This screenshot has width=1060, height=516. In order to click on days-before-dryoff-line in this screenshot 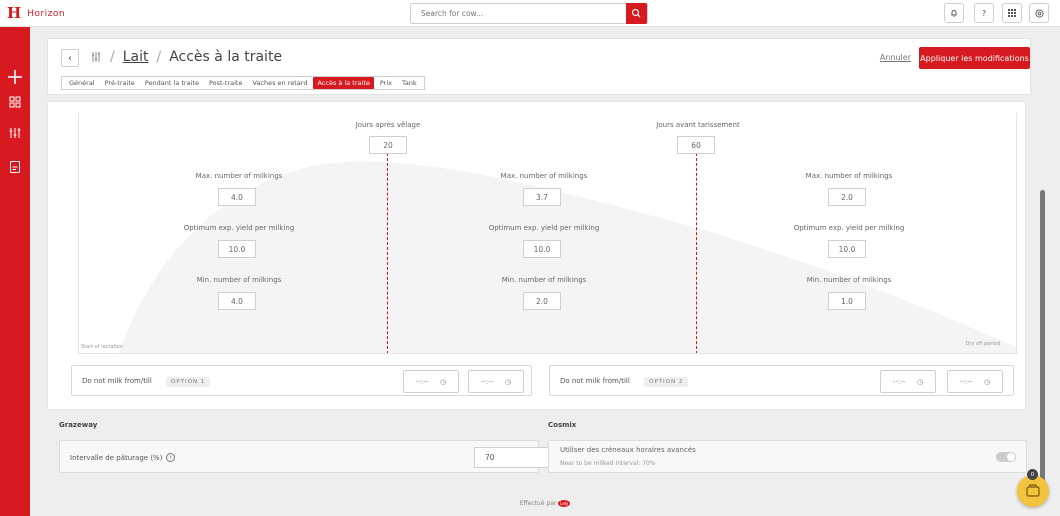, I will do `click(696, 253)`.